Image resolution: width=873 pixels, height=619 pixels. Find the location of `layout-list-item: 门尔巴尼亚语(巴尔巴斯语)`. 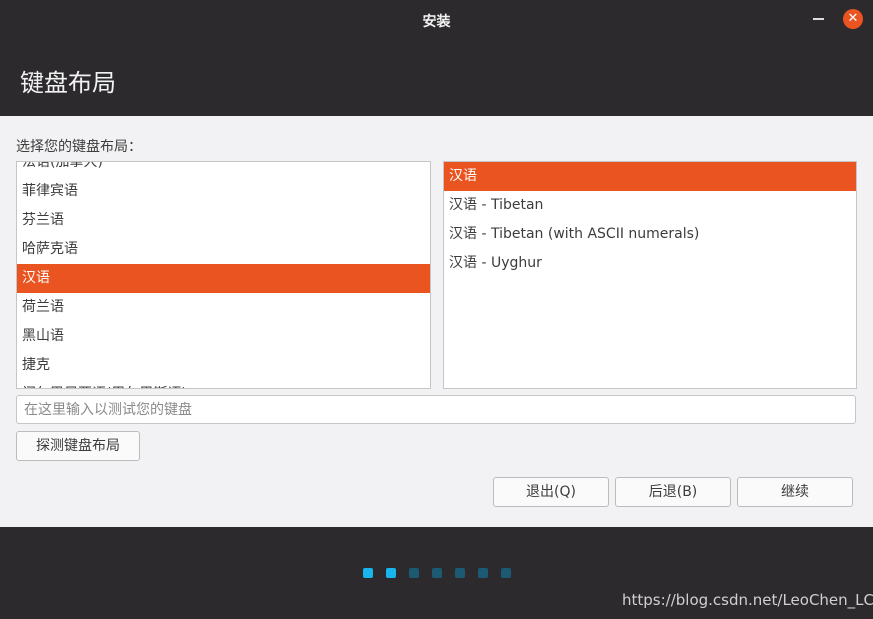

layout-list-item: 门尔巴尼亚语(巴尔巴斯语) is located at coordinates (223, 384).